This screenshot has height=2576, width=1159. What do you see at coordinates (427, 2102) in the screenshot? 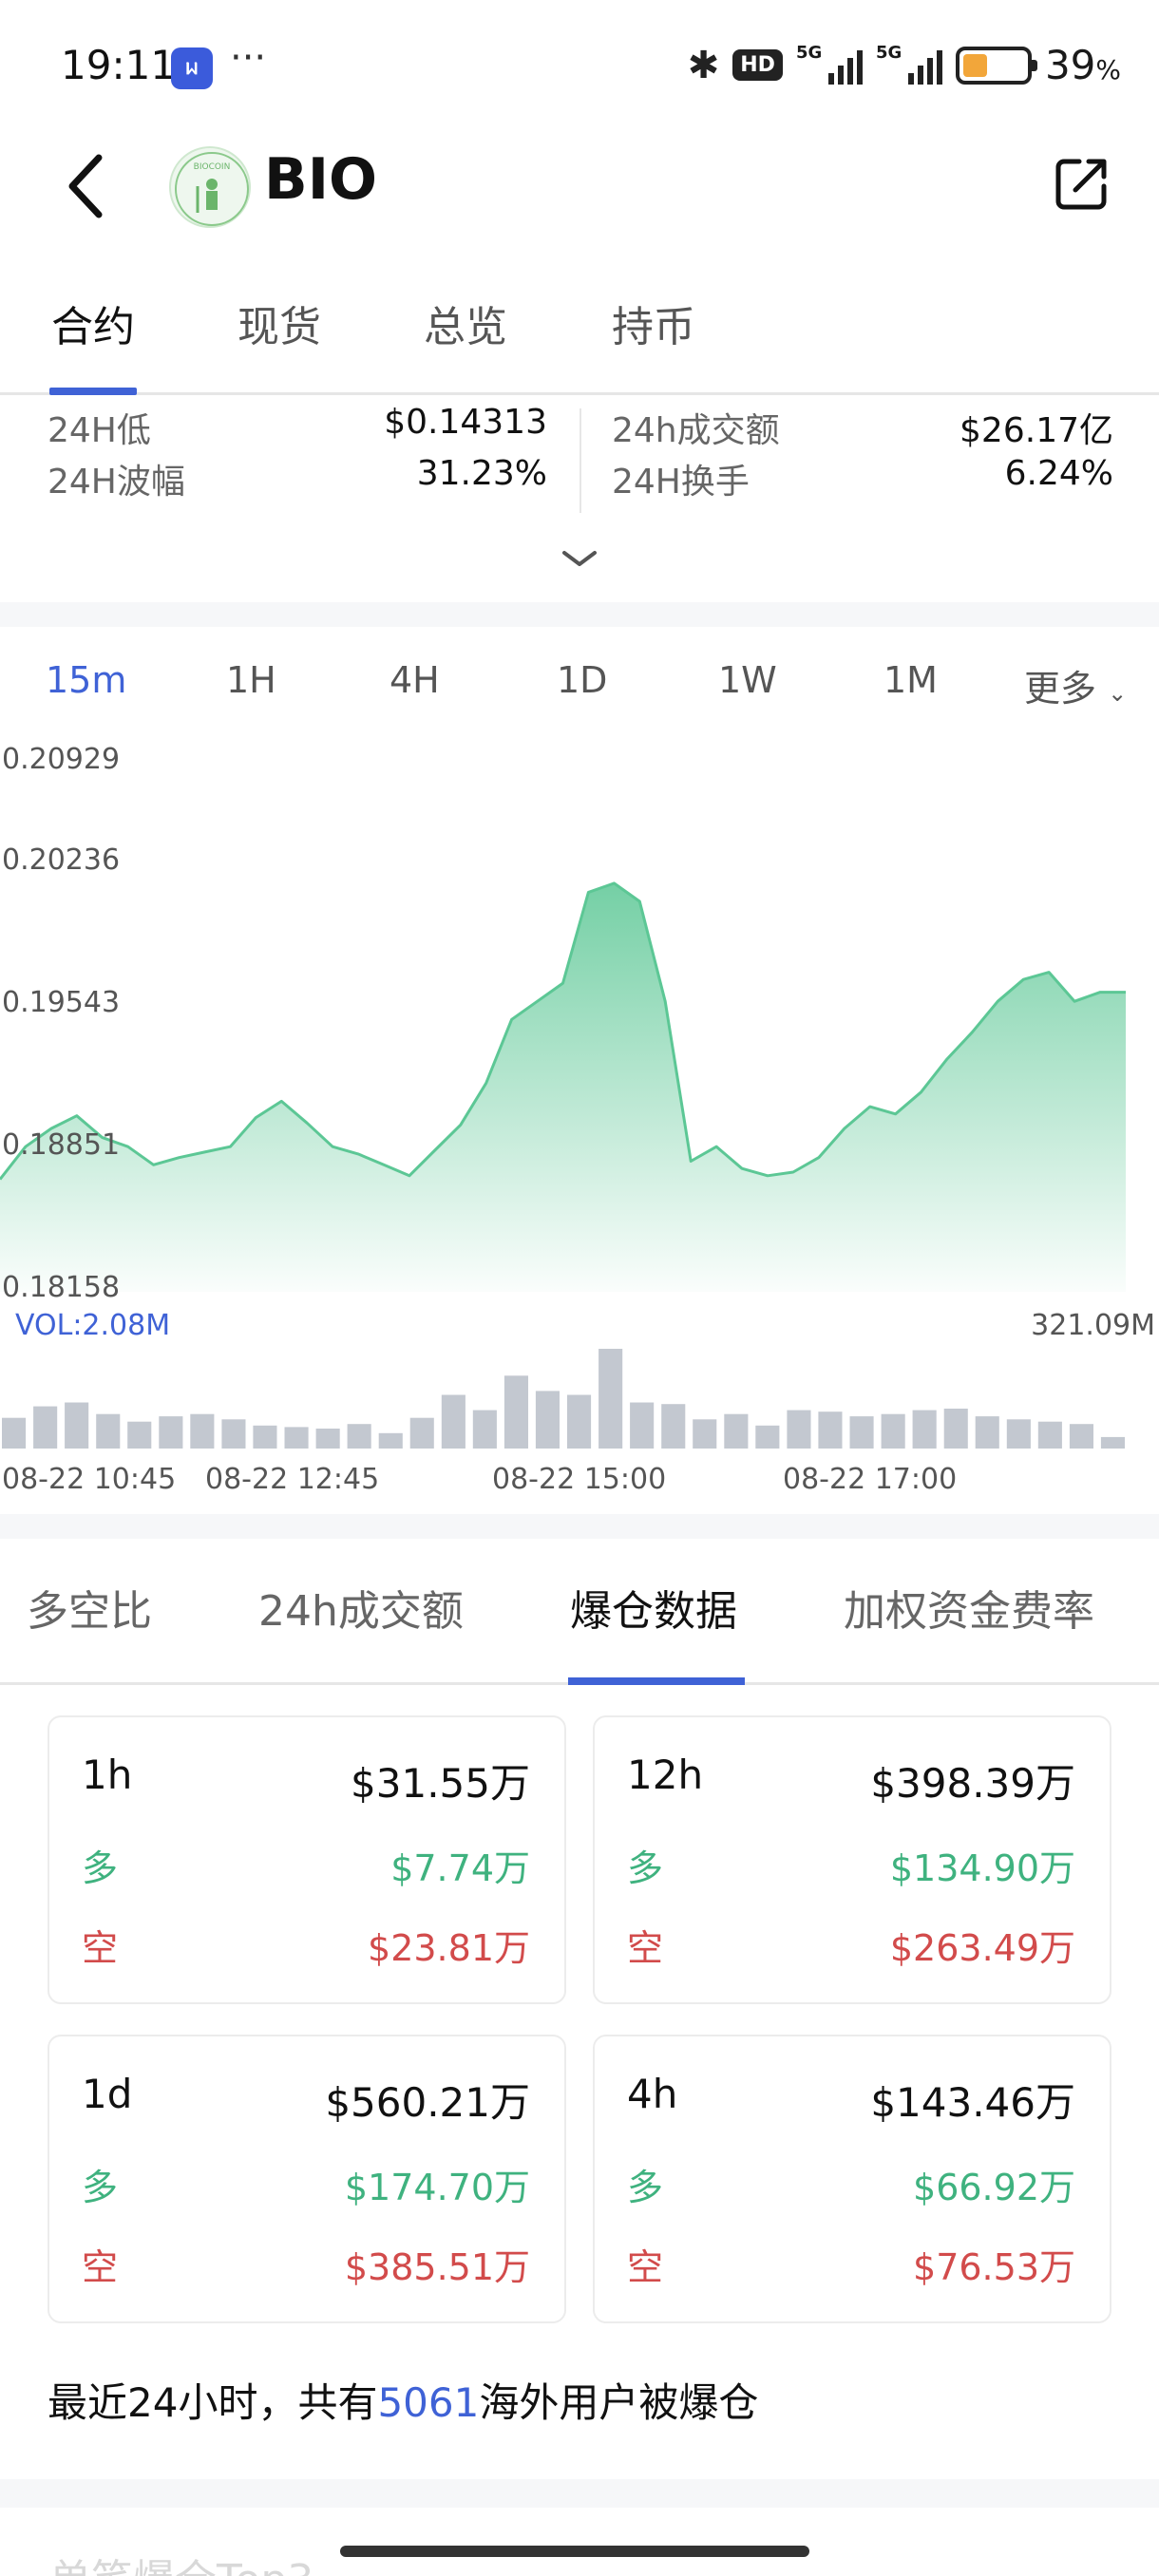
I see `card-total: $560.21万` at bounding box center [427, 2102].